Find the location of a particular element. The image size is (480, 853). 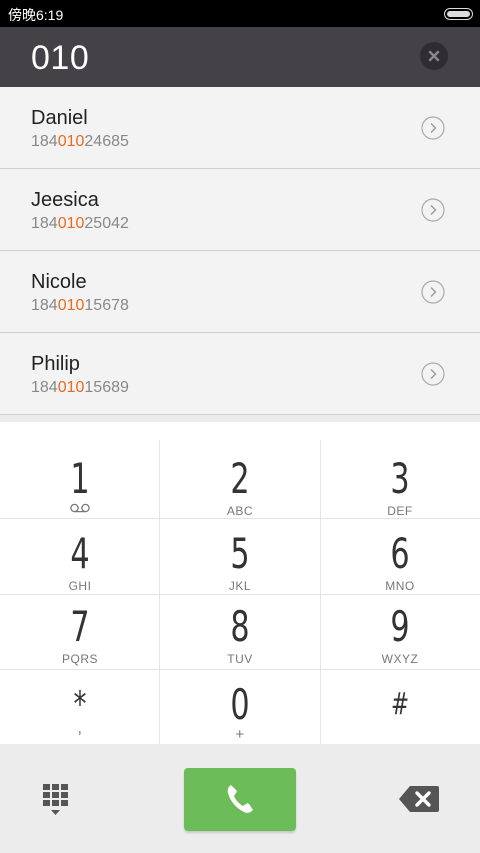

key-digit: # is located at coordinates (400, 704).